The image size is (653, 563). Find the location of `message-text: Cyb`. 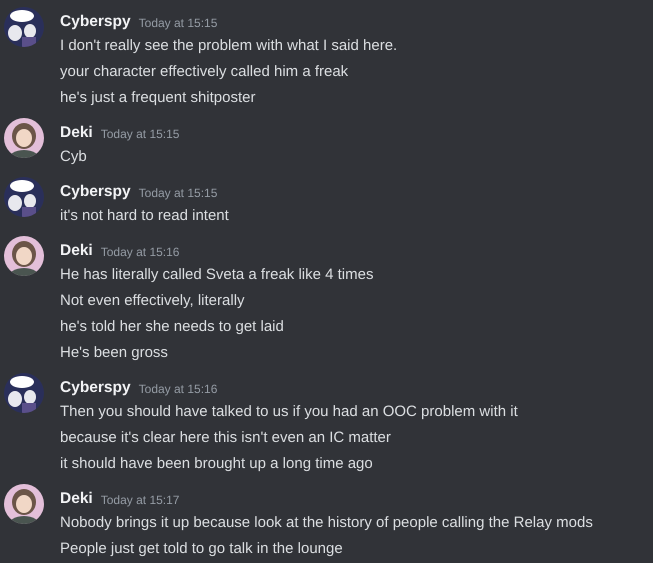

message-text: Cyb is located at coordinates (74, 157).